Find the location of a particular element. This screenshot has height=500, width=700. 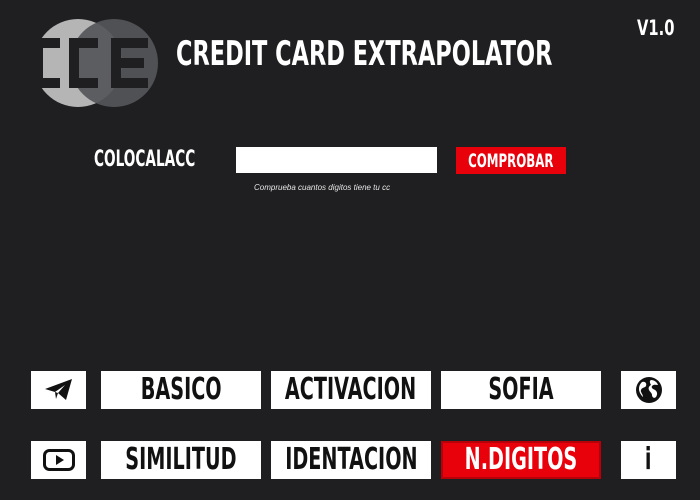

activacion-button-label: ACTIVACION is located at coordinates (351, 389).